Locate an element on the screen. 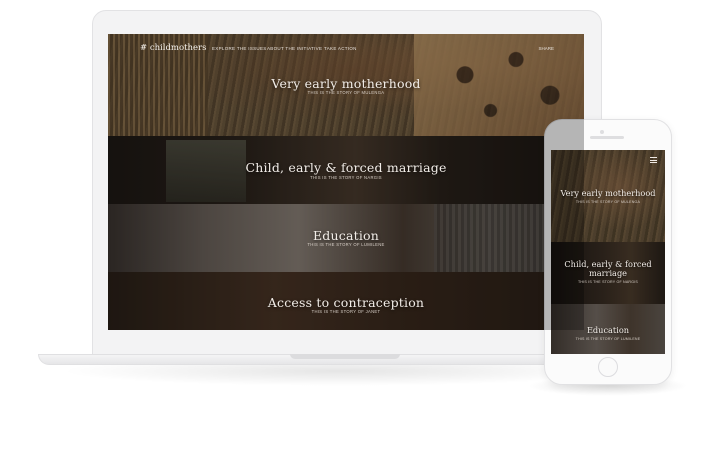 This screenshot has height=453, width=710. story-title: Access to contraception is located at coordinates (346, 302).